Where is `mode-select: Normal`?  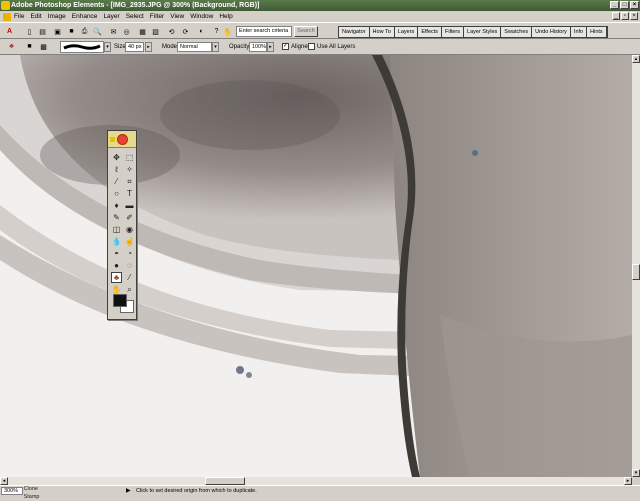
mode-select: Normal is located at coordinates (194, 47).